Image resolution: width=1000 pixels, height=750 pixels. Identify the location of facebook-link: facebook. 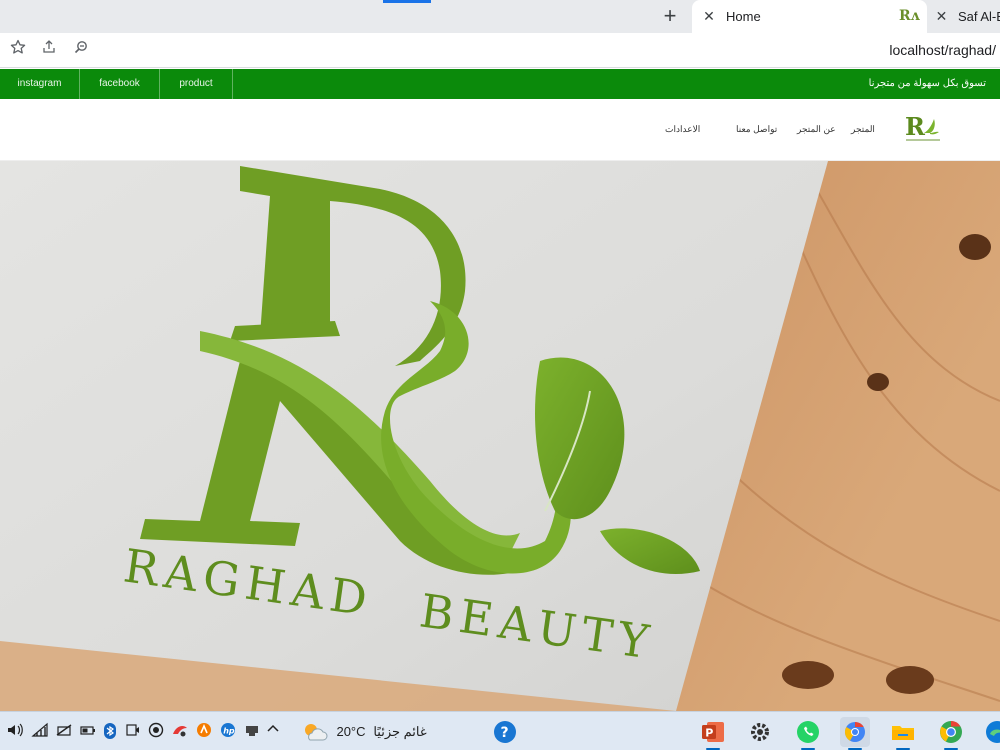
(120, 84).